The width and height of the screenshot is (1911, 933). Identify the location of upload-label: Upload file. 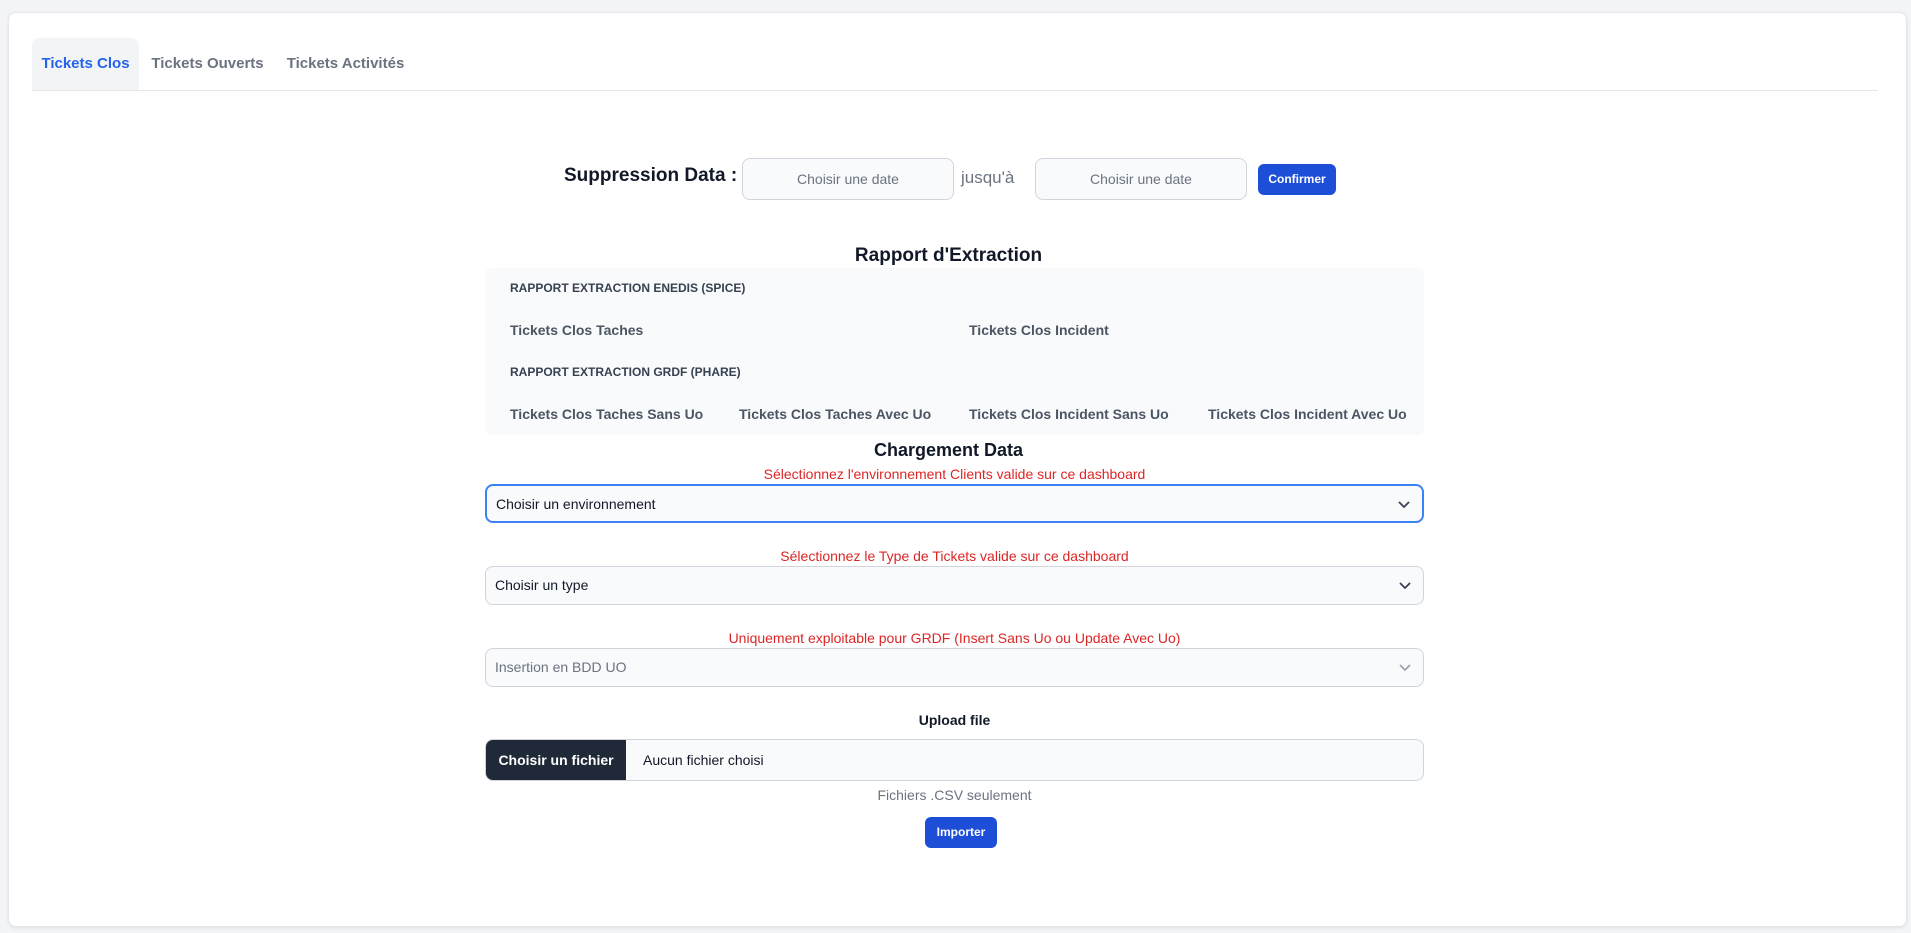
(954, 720).